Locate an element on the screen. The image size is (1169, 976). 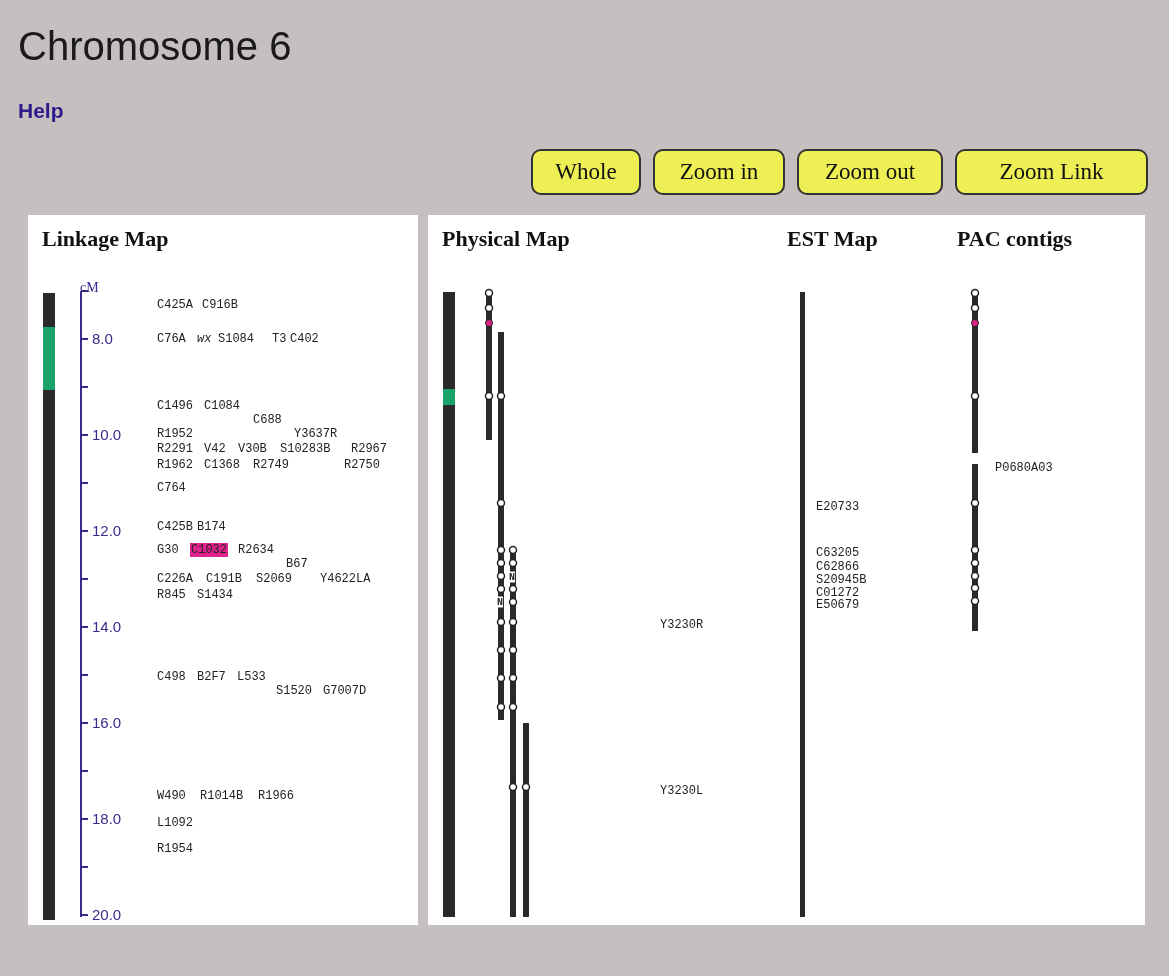
marker-label: C1032 is located at coordinates (209, 550).